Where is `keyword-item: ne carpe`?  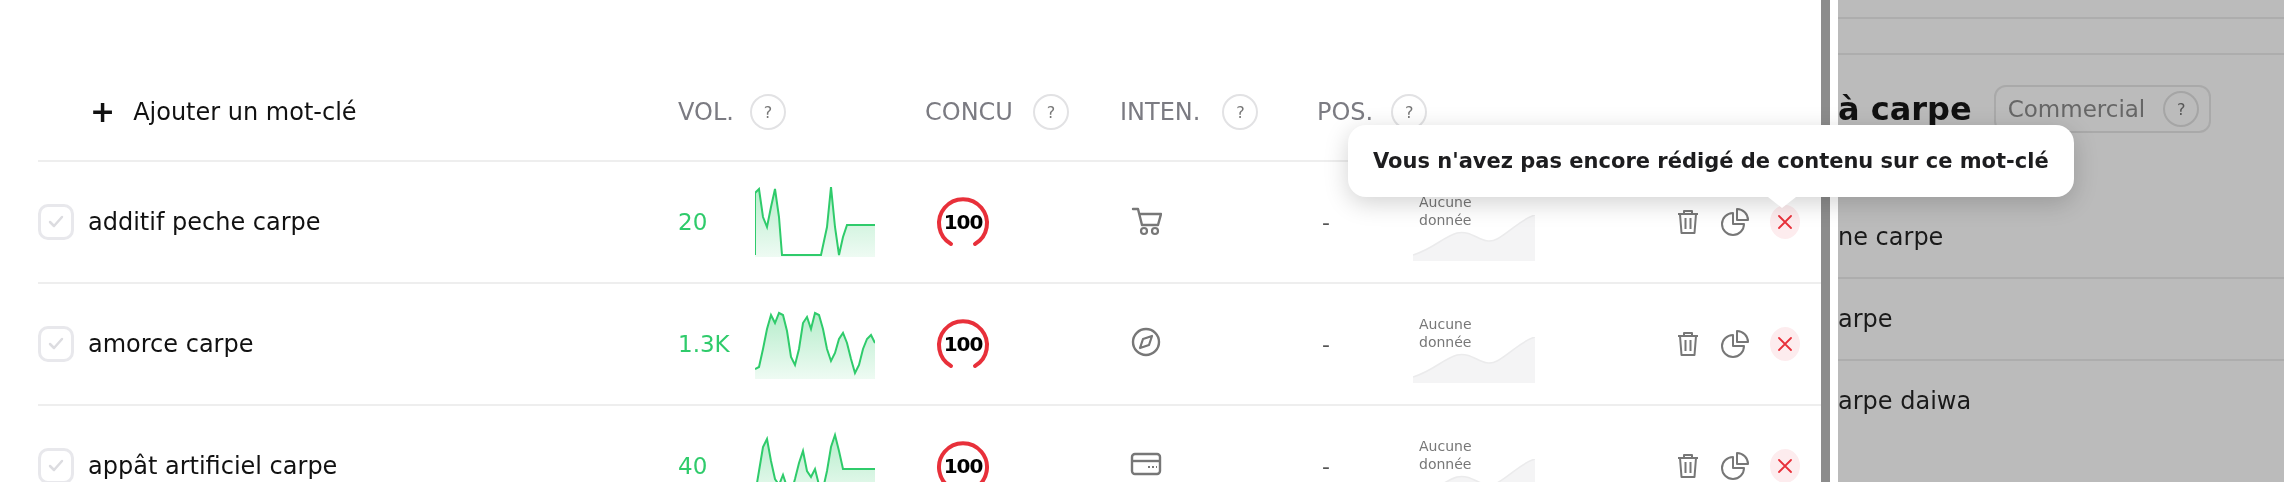 keyword-item: ne carpe is located at coordinates (2061, 237).